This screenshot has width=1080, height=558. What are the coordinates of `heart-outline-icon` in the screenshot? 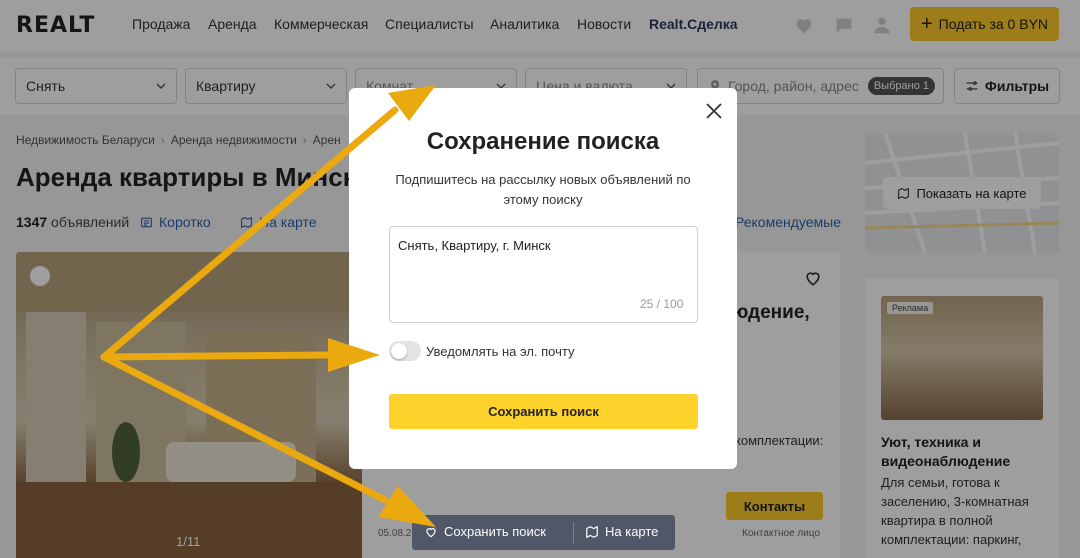 It's located at (431, 532).